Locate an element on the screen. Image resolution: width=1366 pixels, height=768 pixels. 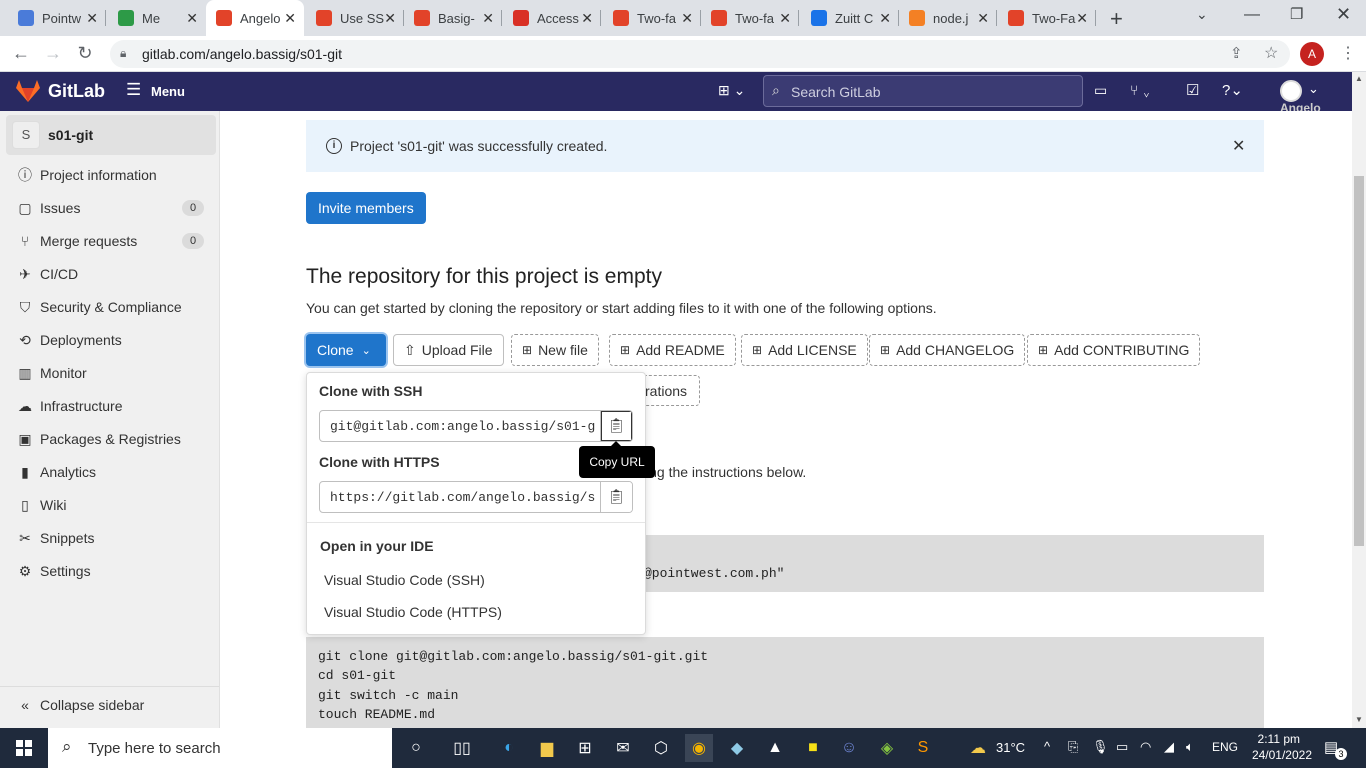
battery-icon: ▭ is located at coordinates (1122, 747).